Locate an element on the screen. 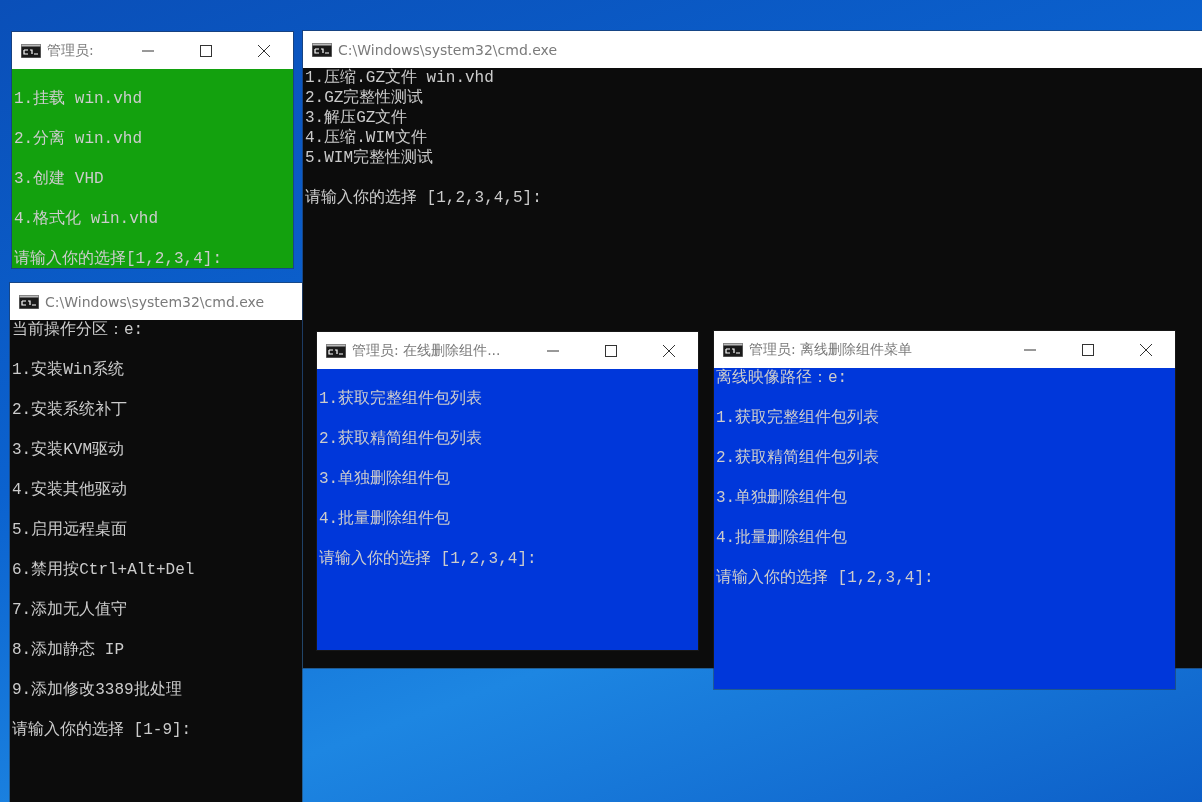 The image size is (1202, 802). window-title: 管理员: is located at coordinates (71, 50).